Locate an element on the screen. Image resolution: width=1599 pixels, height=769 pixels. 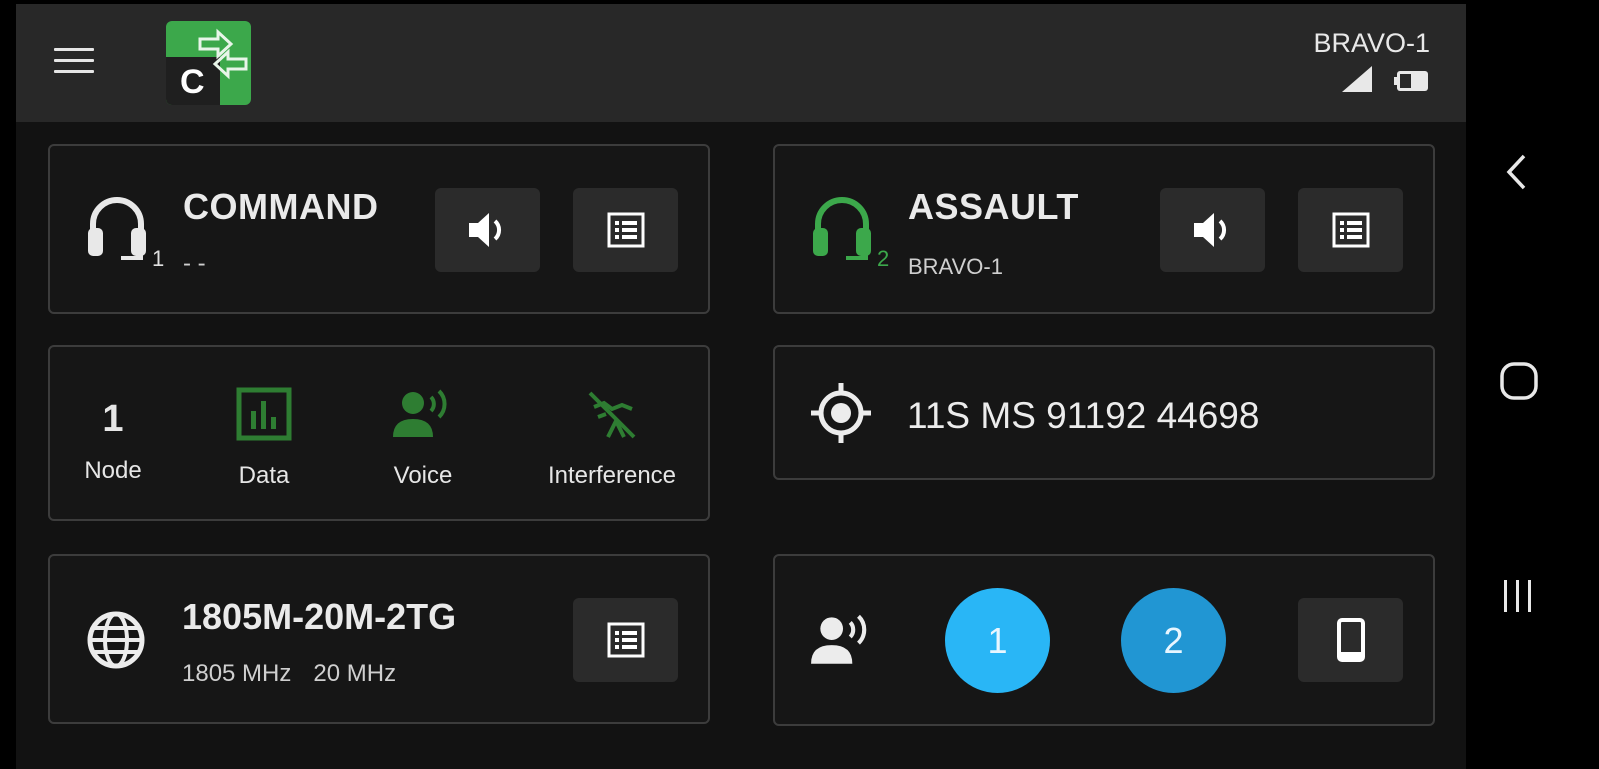
data-stat: Data is located at coordinates (264, 438).